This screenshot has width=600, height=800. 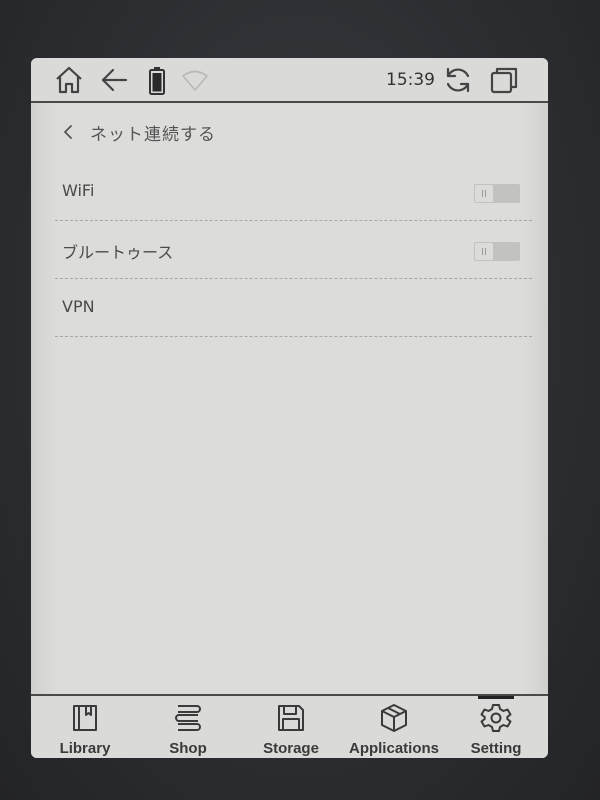 What do you see at coordinates (85, 748) in the screenshot?
I see `nav-label-library: Library` at bounding box center [85, 748].